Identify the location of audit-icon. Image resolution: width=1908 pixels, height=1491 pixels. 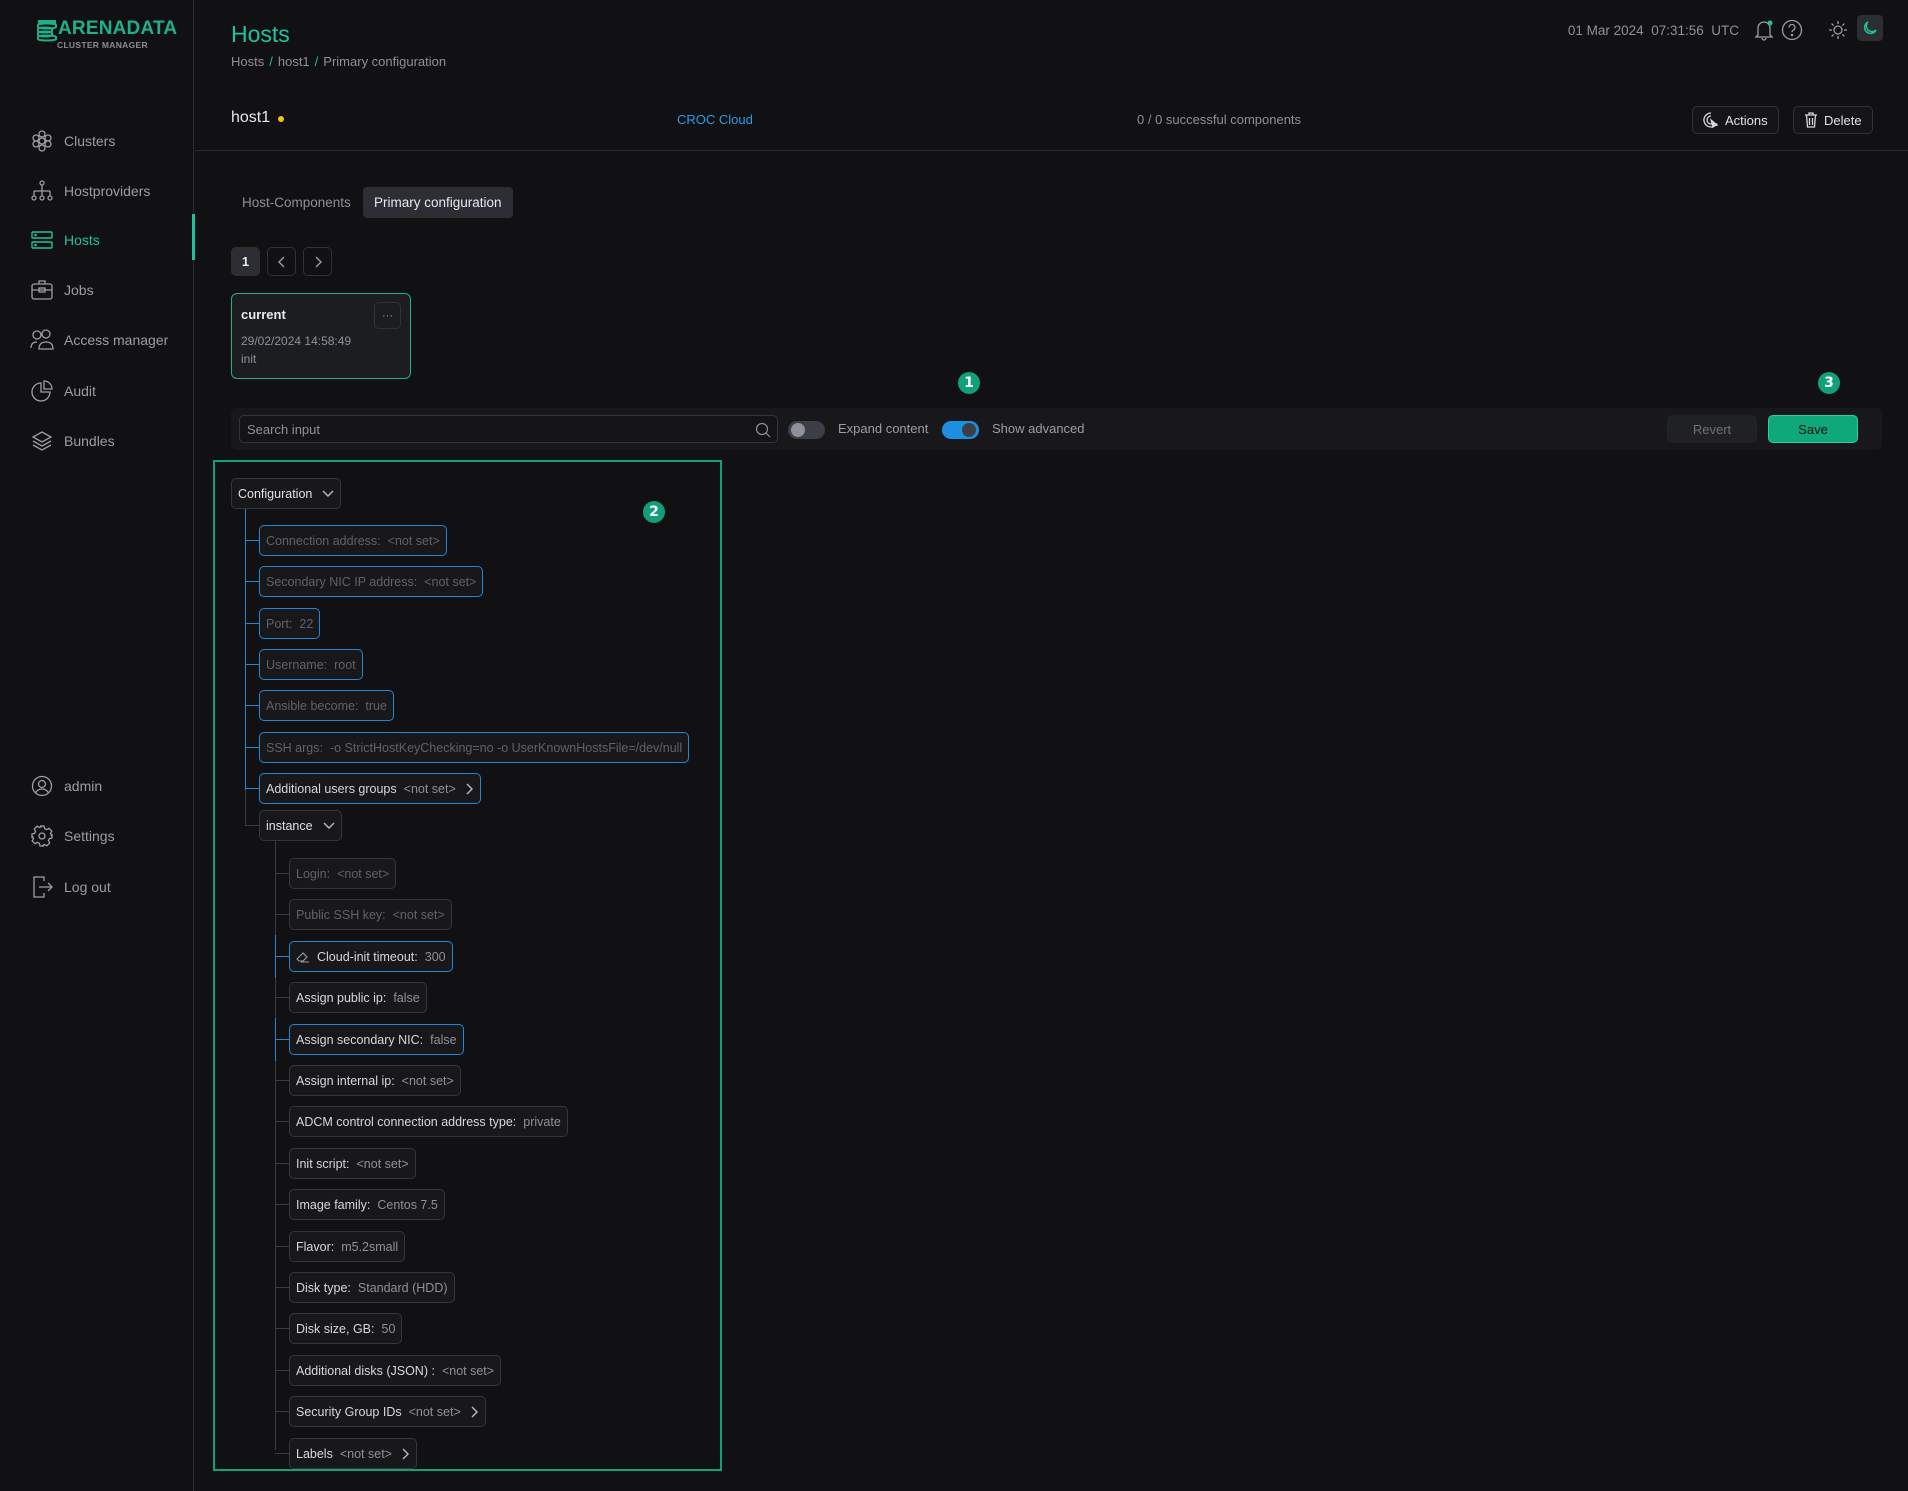
(42, 391).